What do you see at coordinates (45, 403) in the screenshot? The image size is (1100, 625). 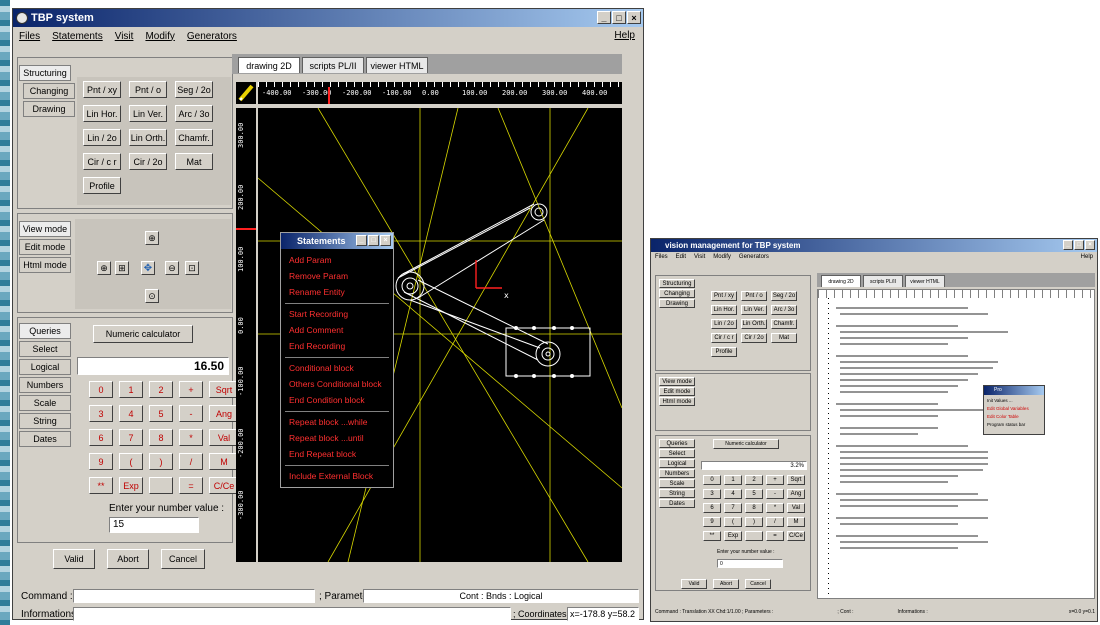 I see `tab-scale: Scale` at bounding box center [45, 403].